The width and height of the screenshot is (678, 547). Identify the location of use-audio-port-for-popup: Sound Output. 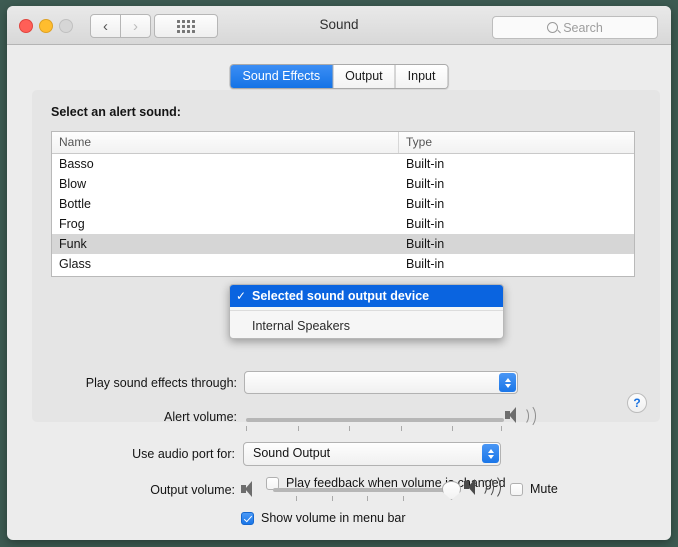
(372, 454).